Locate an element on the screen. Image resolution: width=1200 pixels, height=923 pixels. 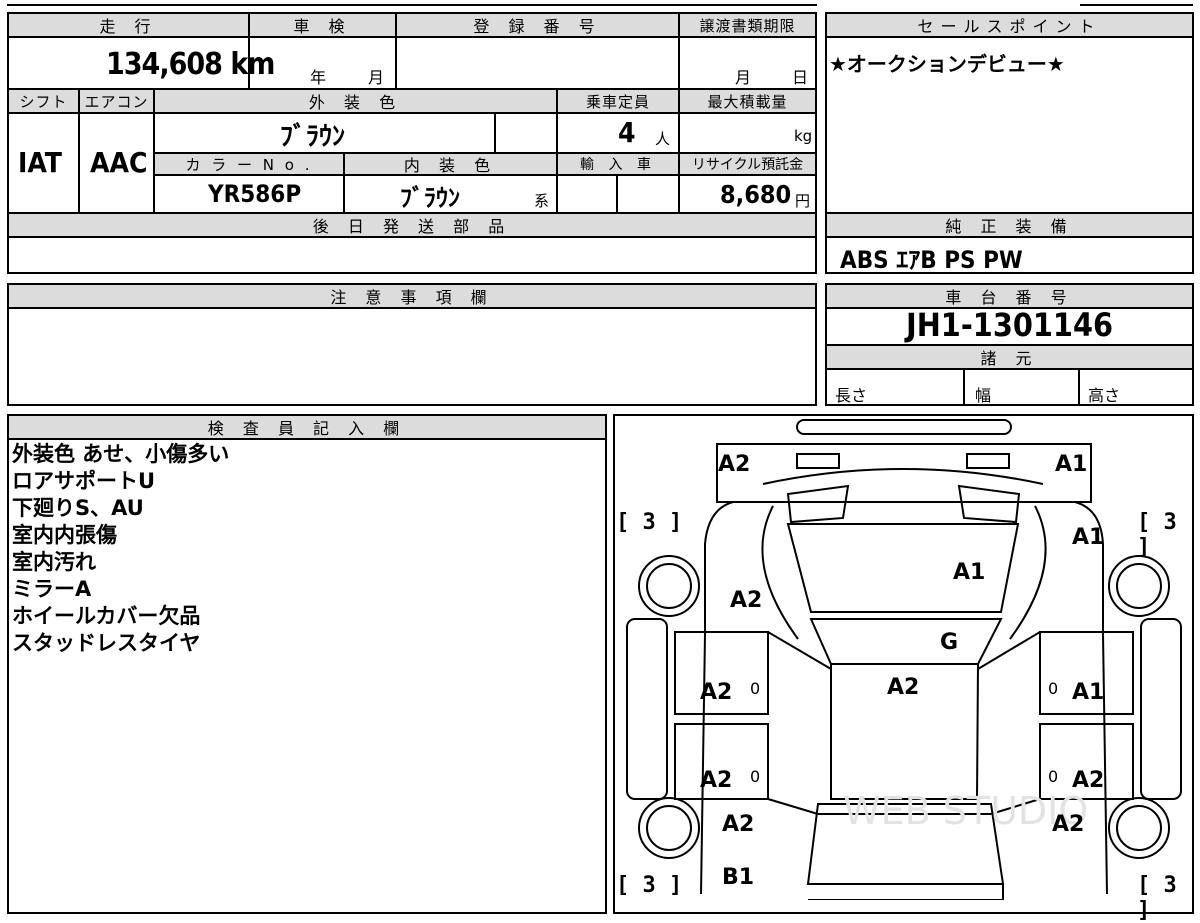
capacity-header: 乗車定員 is located at coordinates (618, 101).